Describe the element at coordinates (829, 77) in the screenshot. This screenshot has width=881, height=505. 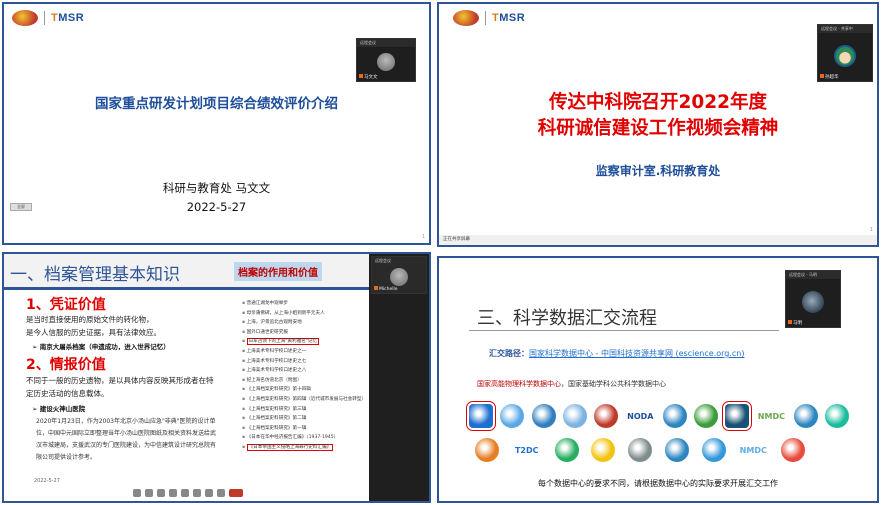
I see `participant-name: 孙超华` at that location.